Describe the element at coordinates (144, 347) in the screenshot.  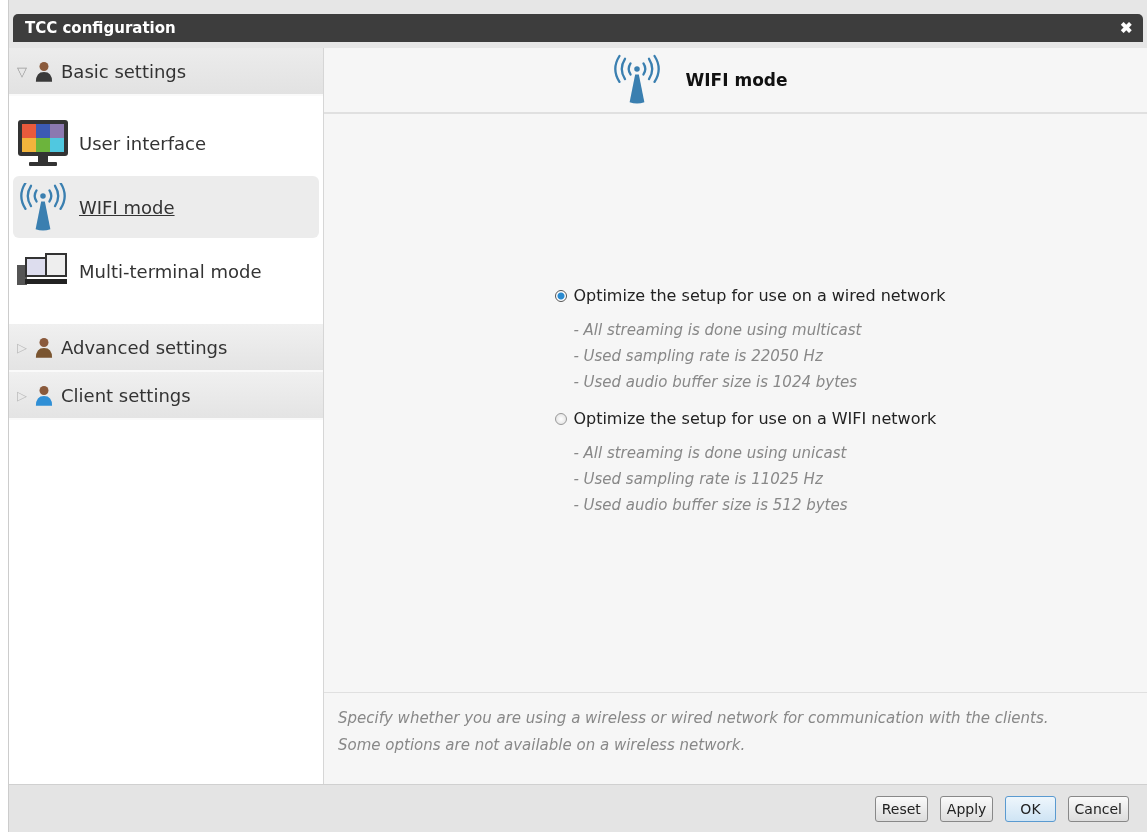
I see `group-label: Advanced settings` at that location.